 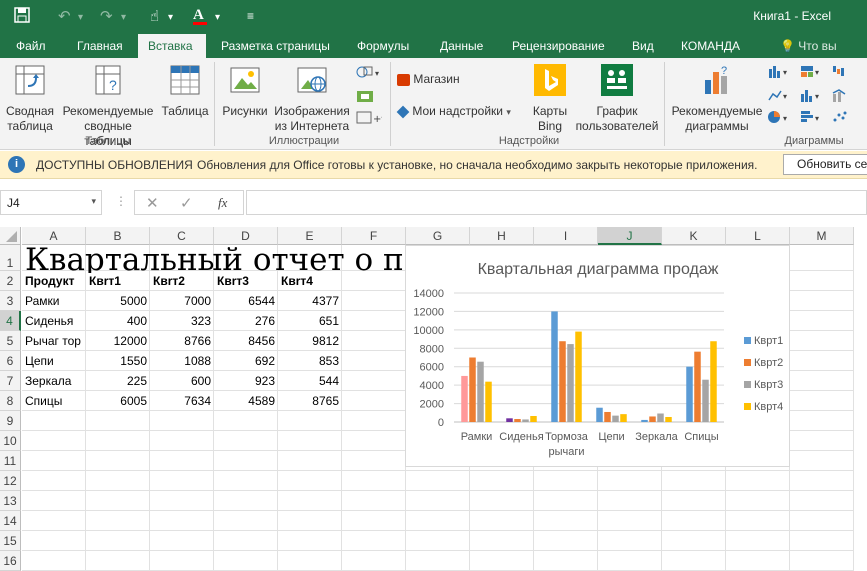 What do you see at coordinates (617, 99) in the screenshot?
I see `people-graph-button: График пользователей` at bounding box center [617, 99].